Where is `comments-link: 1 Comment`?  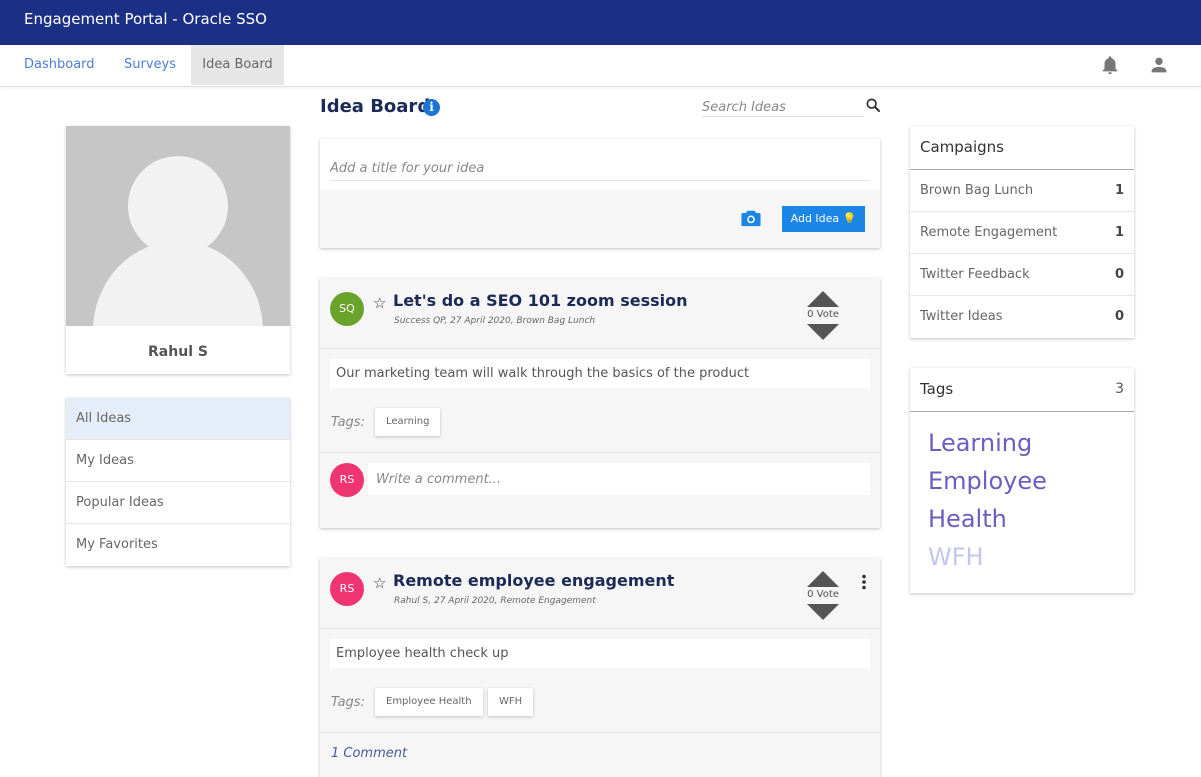
comments-link: 1 Comment is located at coordinates (369, 753).